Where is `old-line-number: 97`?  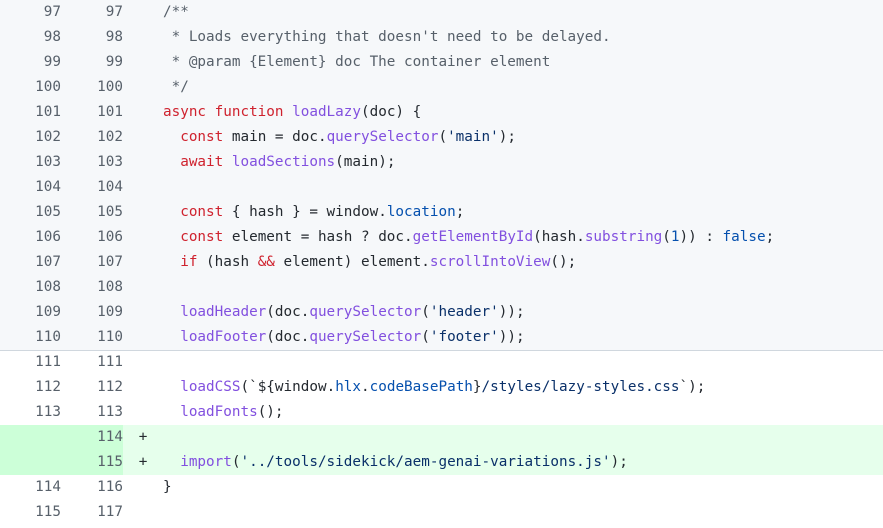 old-line-number: 97 is located at coordinates (30, 12).